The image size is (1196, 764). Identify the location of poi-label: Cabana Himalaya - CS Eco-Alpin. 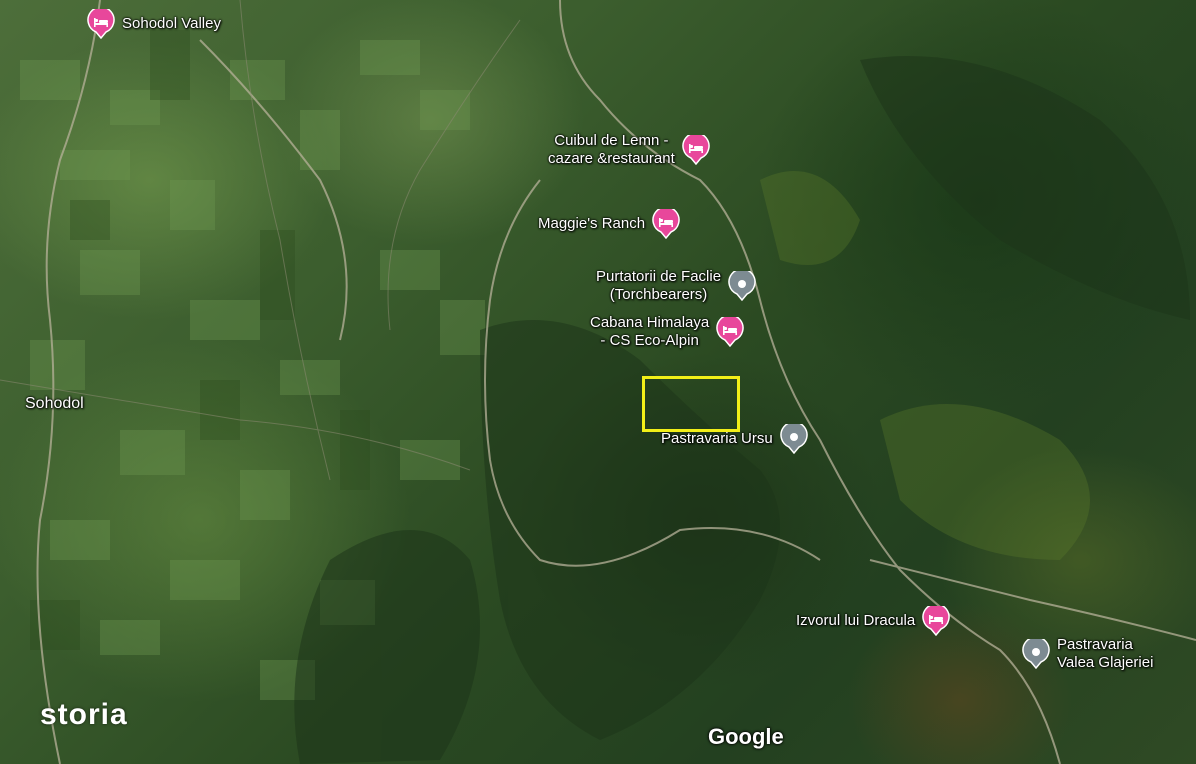
(650, 331).